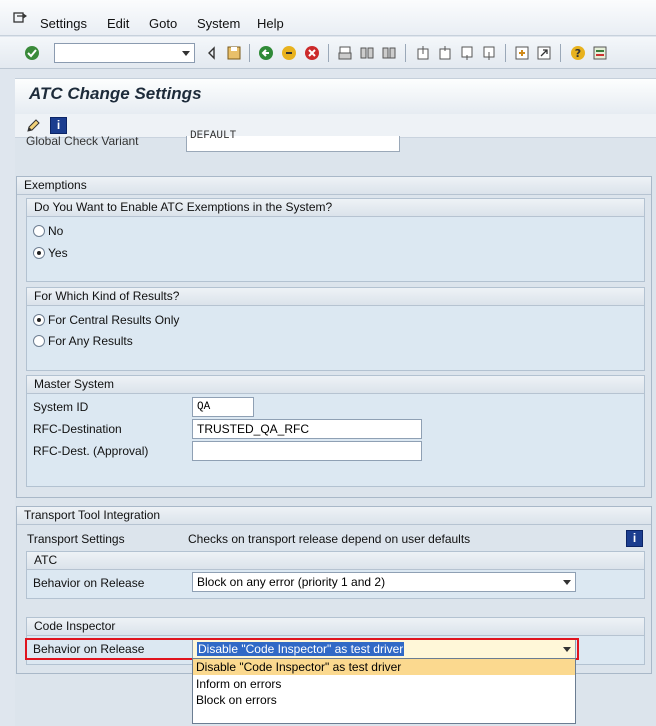 The height and width of the screenshot is (726, 656). What do you see at coordinates (82, 141) in the screenshot?
I see `global-check-variant-label: Global Check Variant` at bounding box center [82, 141].